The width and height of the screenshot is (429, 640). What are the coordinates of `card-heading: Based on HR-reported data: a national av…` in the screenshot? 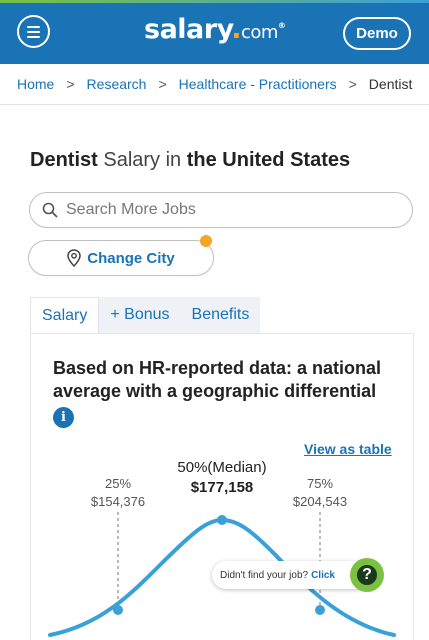 It's located at (217, 379).